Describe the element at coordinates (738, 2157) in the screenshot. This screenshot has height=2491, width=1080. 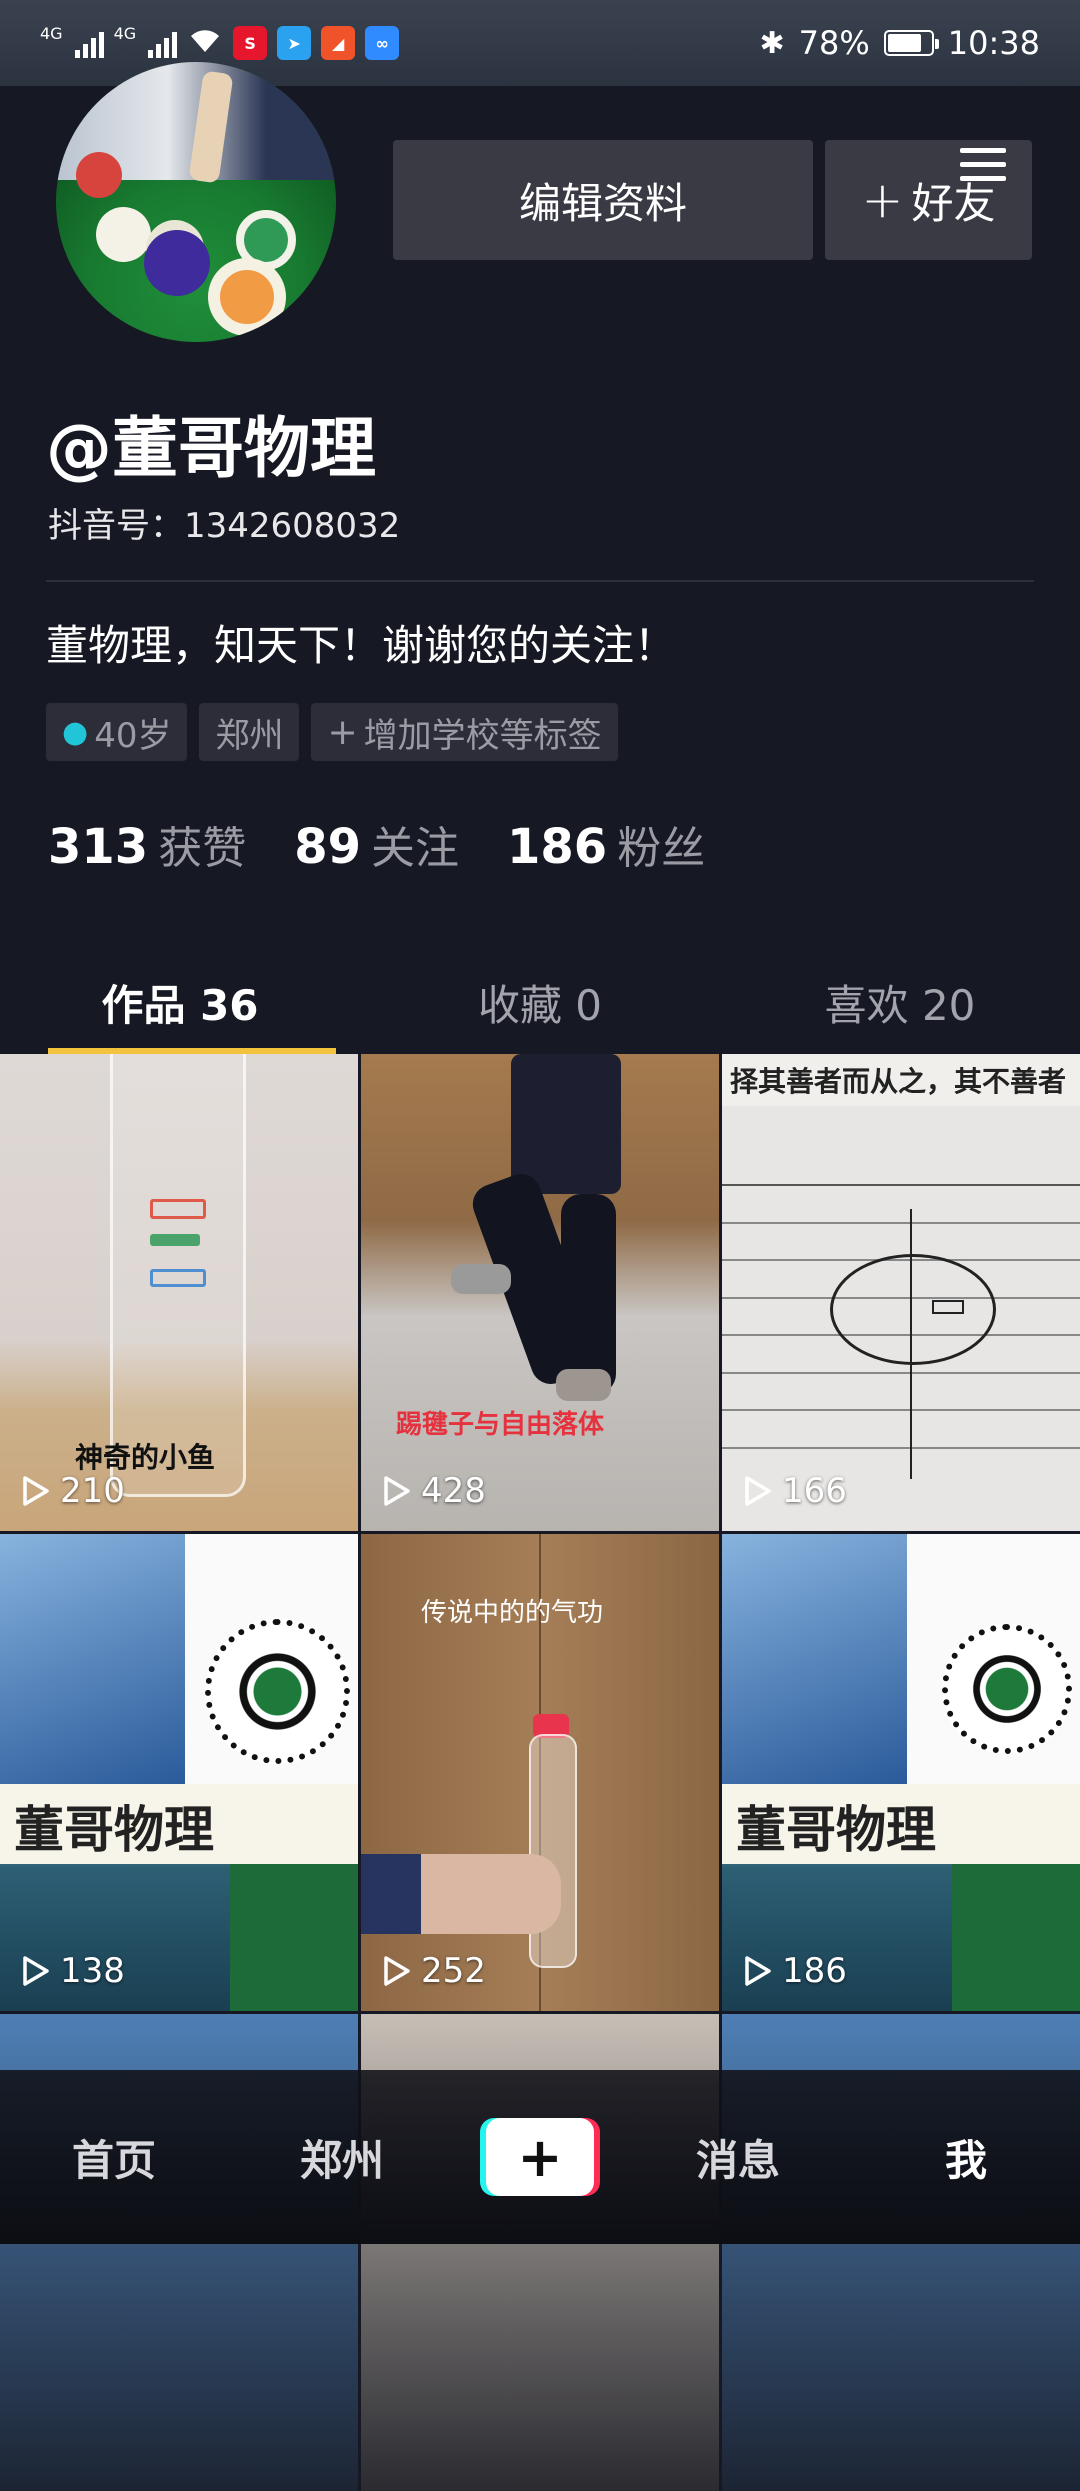
I see `nav-messages: 消息` at that location.